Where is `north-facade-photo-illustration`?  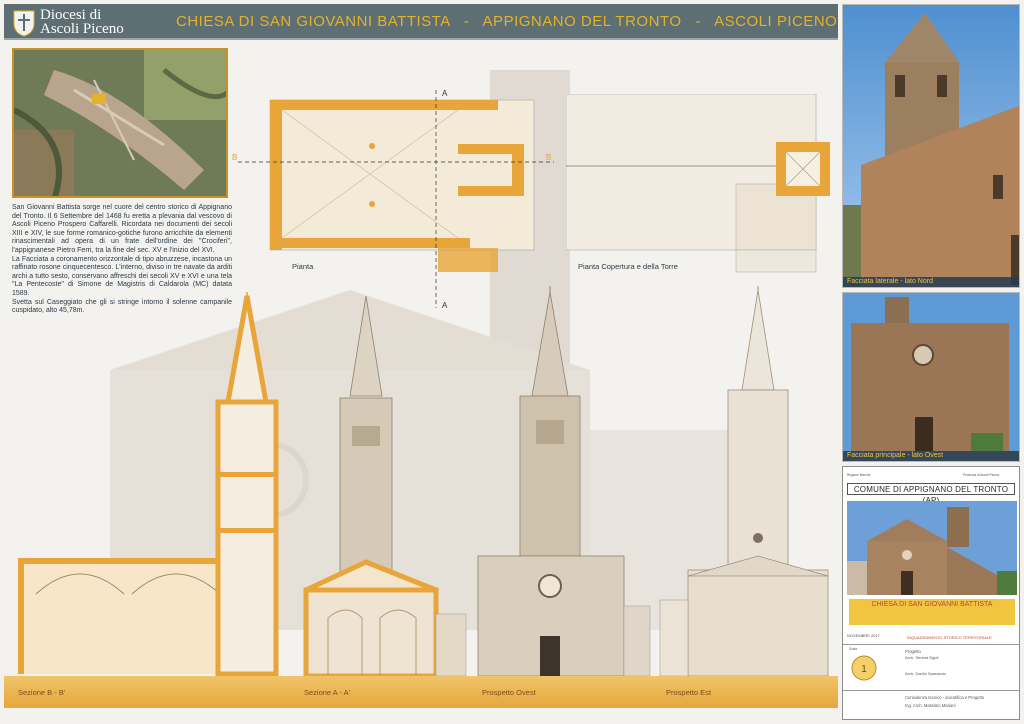 north-facade-photo-illustration is located at coordinates (931, 146).